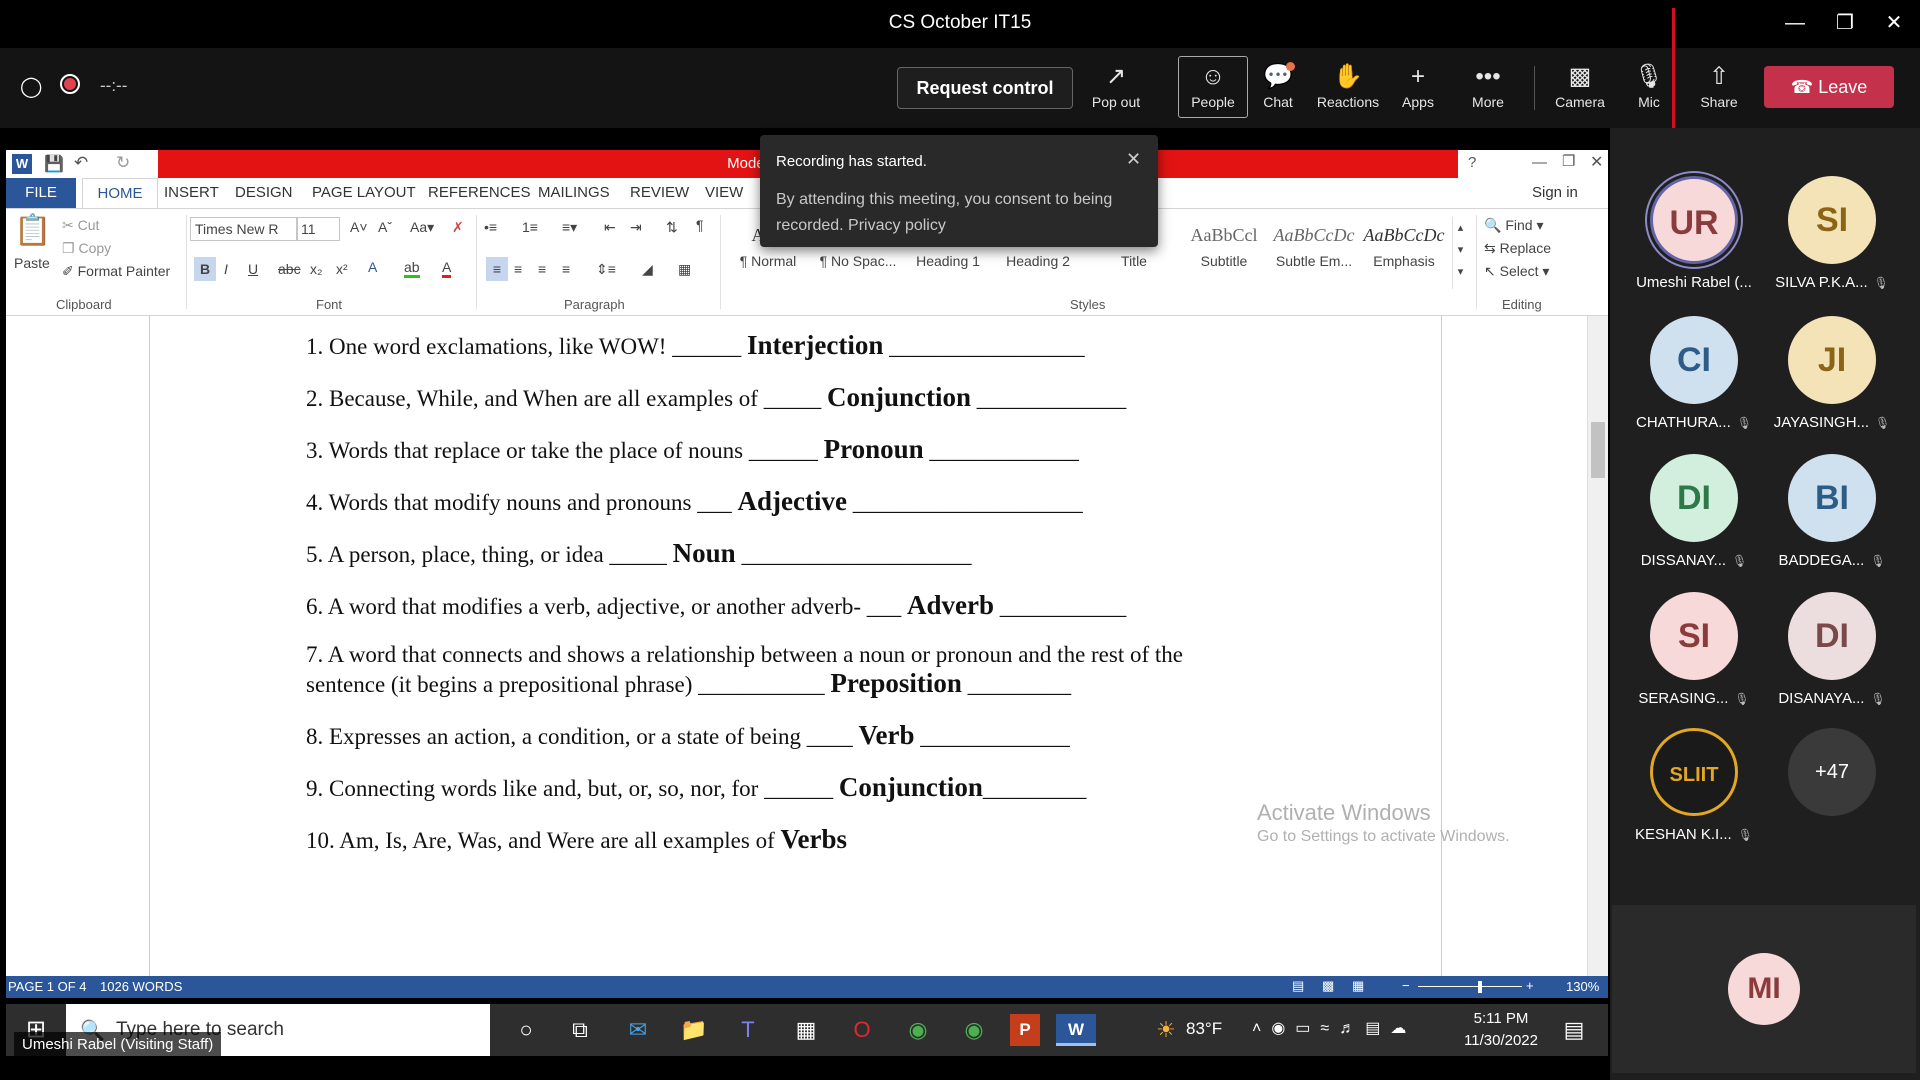  Describe the element at coordinates (1470, 986) in the screenshot. I see `zoom-slider` at that location.